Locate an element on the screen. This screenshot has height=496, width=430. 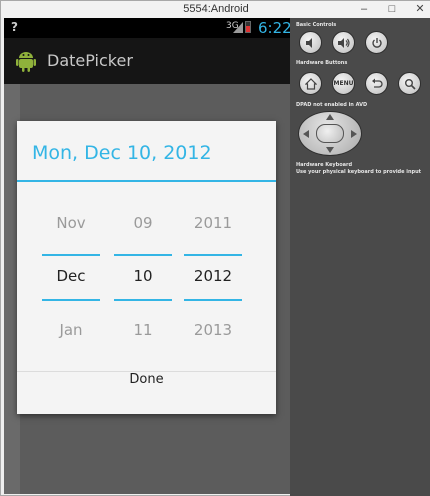
menu-label: MENU is located at coordinates (343, 83).